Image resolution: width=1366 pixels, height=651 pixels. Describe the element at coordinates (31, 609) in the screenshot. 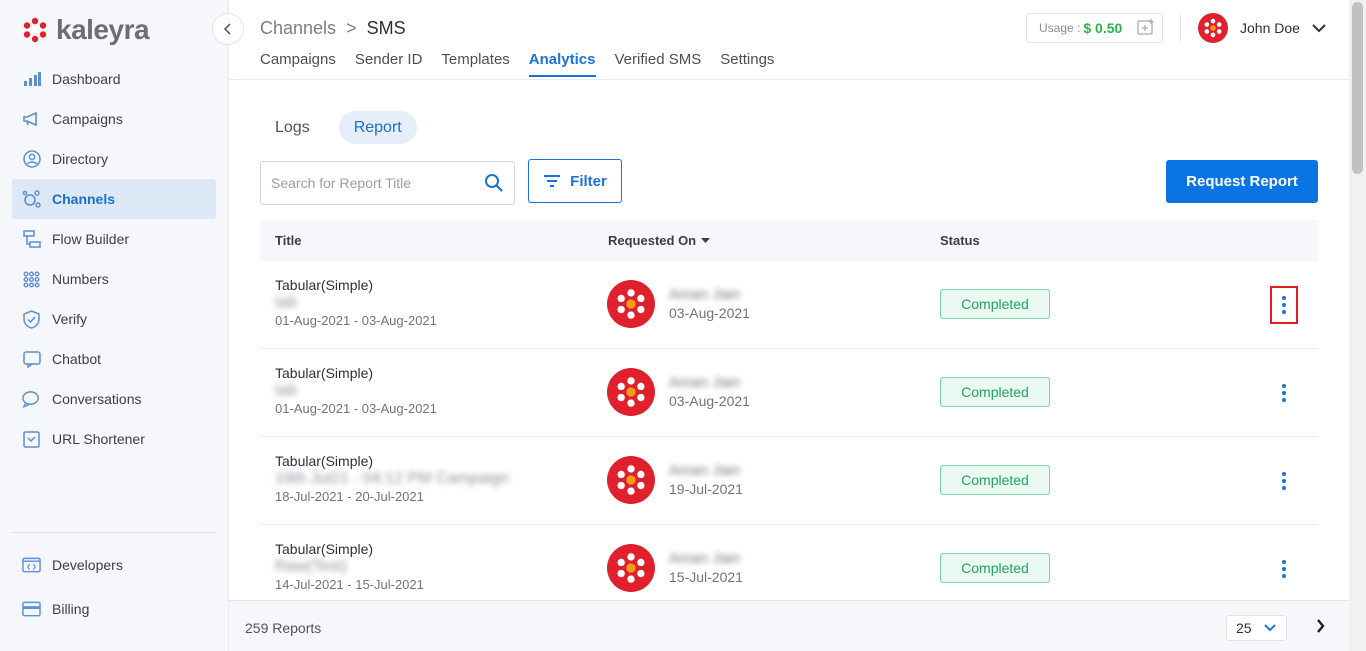

I see `card-icon` at that location.